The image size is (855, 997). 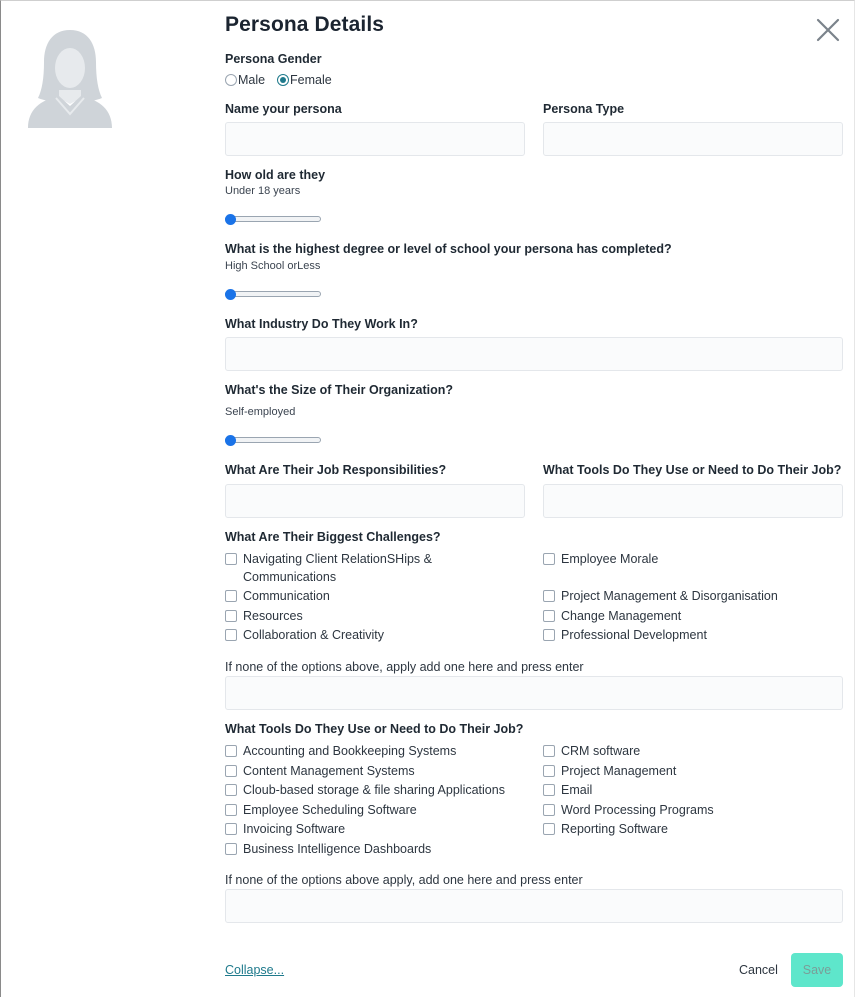 I want to click on tool-option-label: Business Intelligence Dashboards, so click(x=337, y=849).